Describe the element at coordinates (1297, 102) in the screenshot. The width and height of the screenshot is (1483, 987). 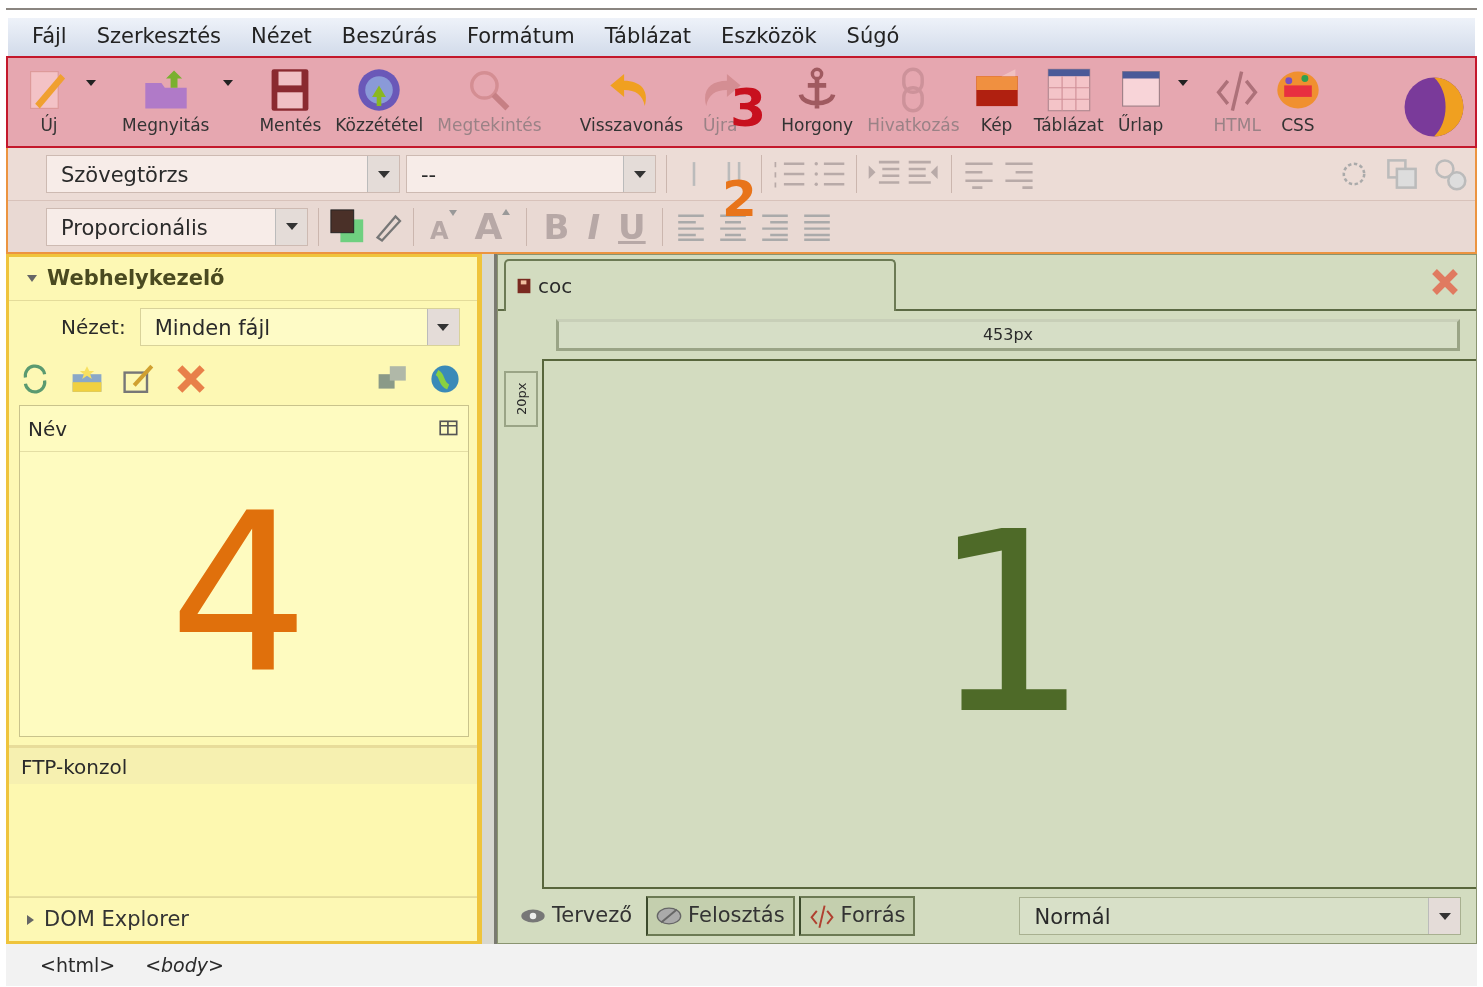
I see `toolbar-button: CSS` at that location.